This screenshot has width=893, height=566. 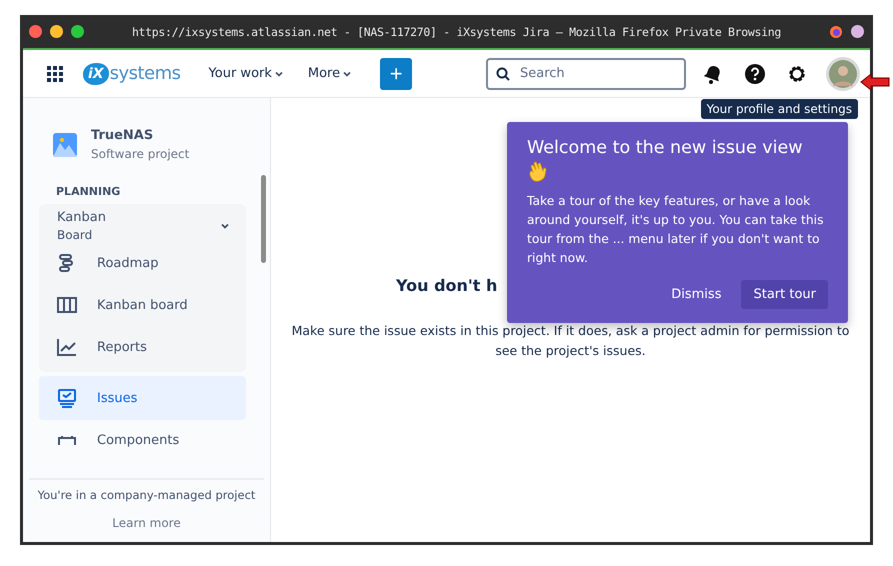 What do you see at coordinates (665, 148) in the screenshot?
I see `popup-title: Welcome to the new issue view` at bounding box center [665, 148].